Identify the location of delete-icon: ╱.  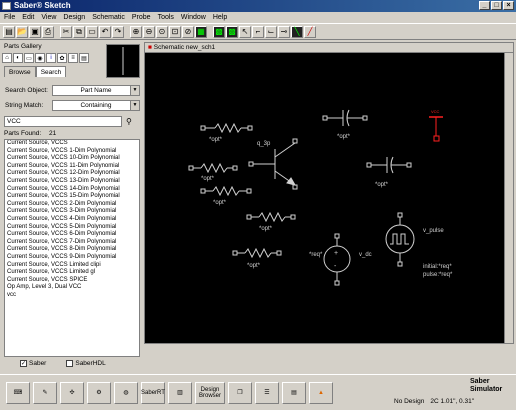
(310, 31).